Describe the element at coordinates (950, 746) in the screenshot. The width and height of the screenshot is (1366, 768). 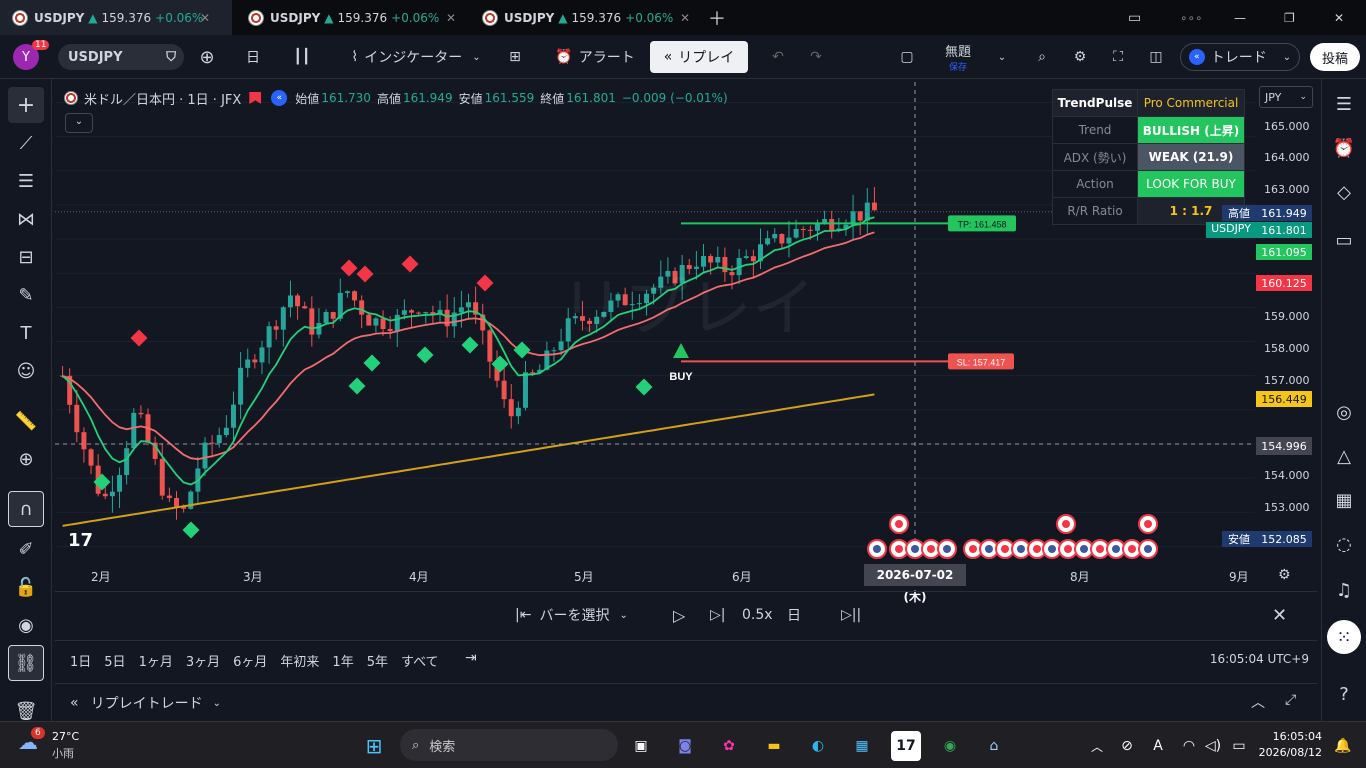
I see `chrome-icon: ◉` at that location.